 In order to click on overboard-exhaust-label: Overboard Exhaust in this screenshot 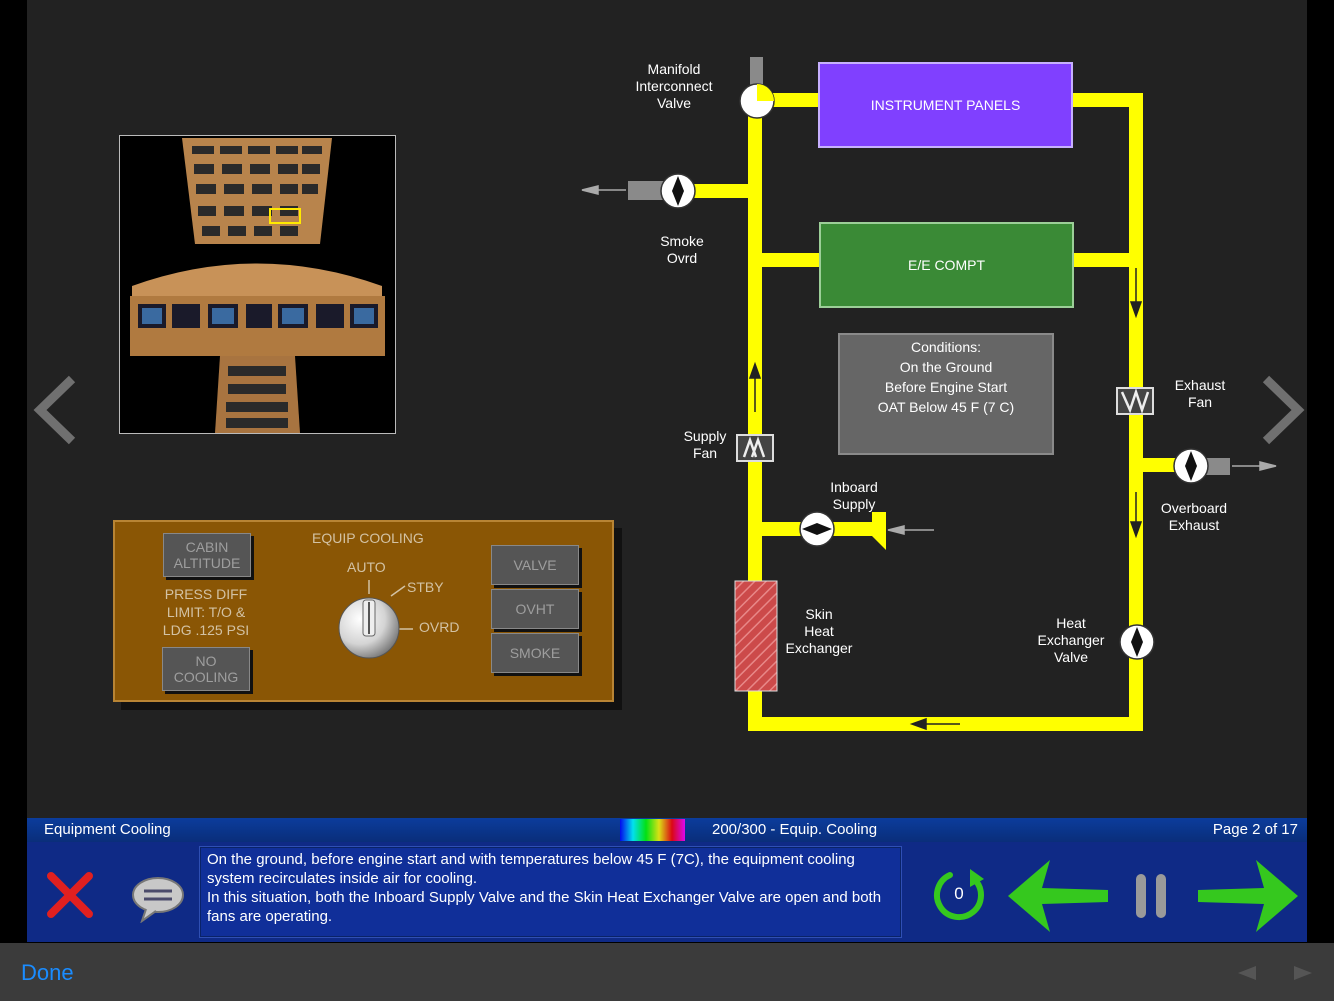, I will do `click(1194, 517)`.